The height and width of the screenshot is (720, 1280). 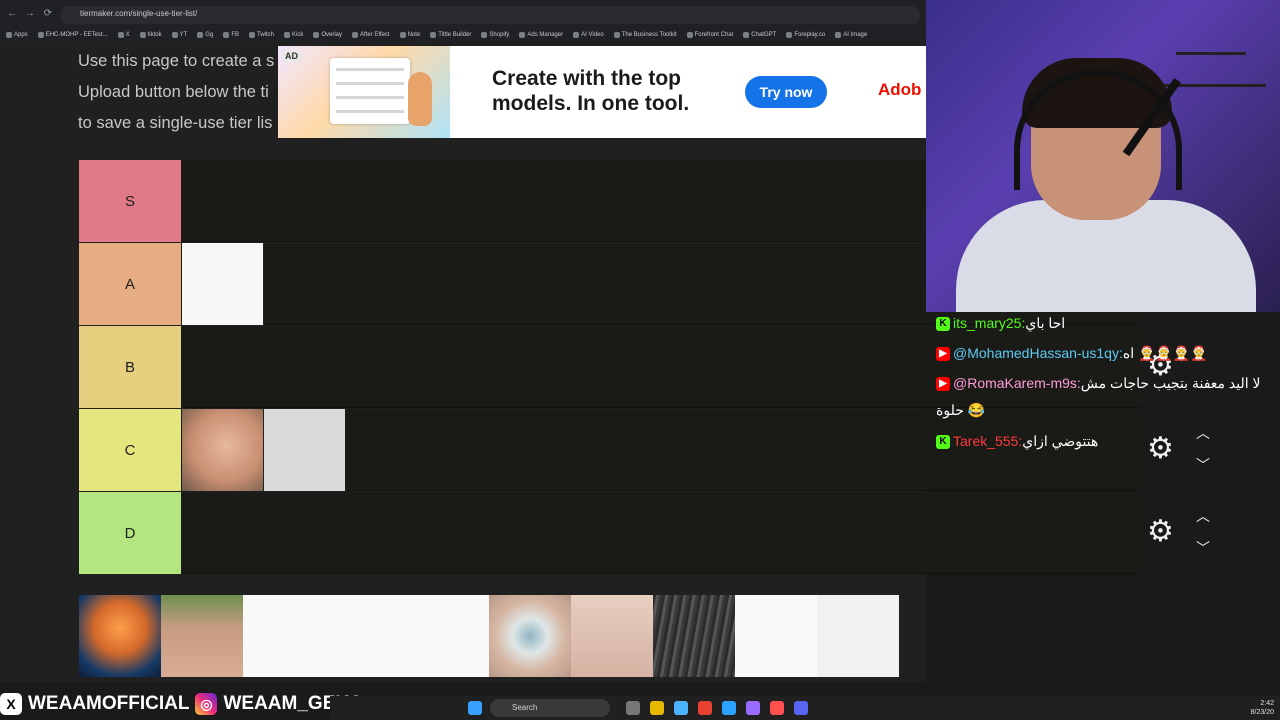 I want to click on bookmark-item: AI Video, so click(x=588, y=35).